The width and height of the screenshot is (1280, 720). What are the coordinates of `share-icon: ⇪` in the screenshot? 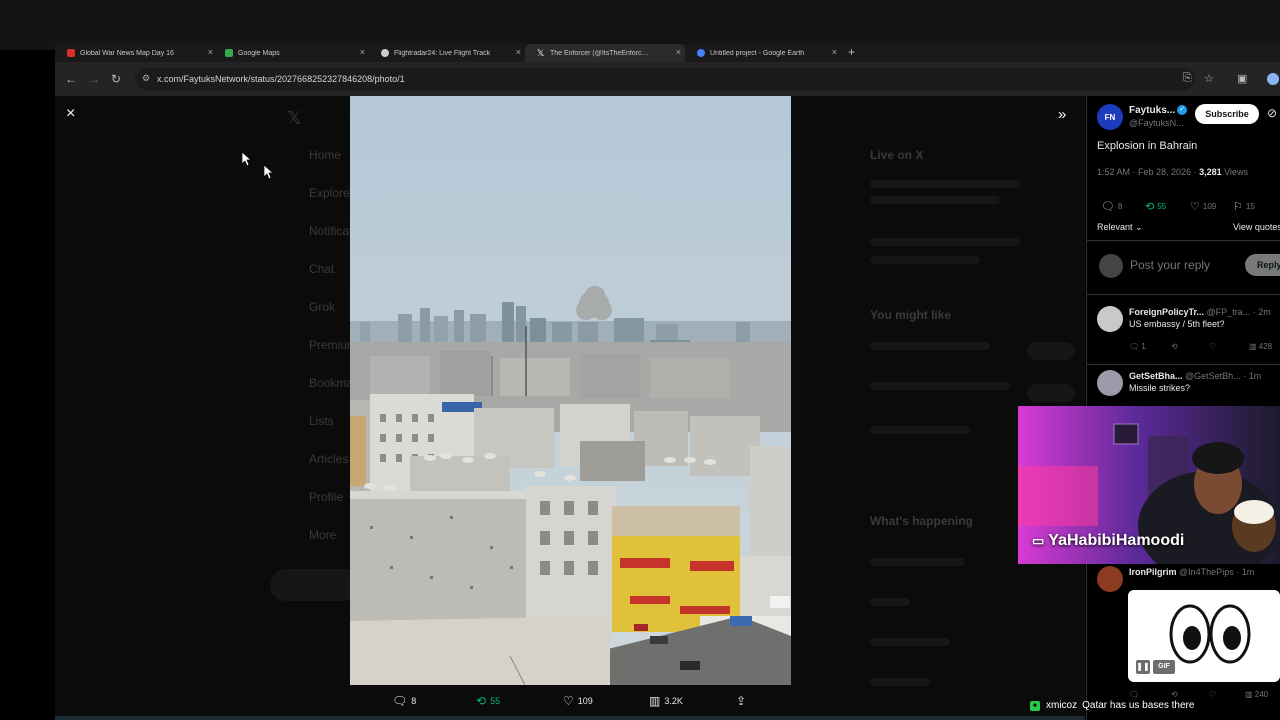 It's located at (741, 701).